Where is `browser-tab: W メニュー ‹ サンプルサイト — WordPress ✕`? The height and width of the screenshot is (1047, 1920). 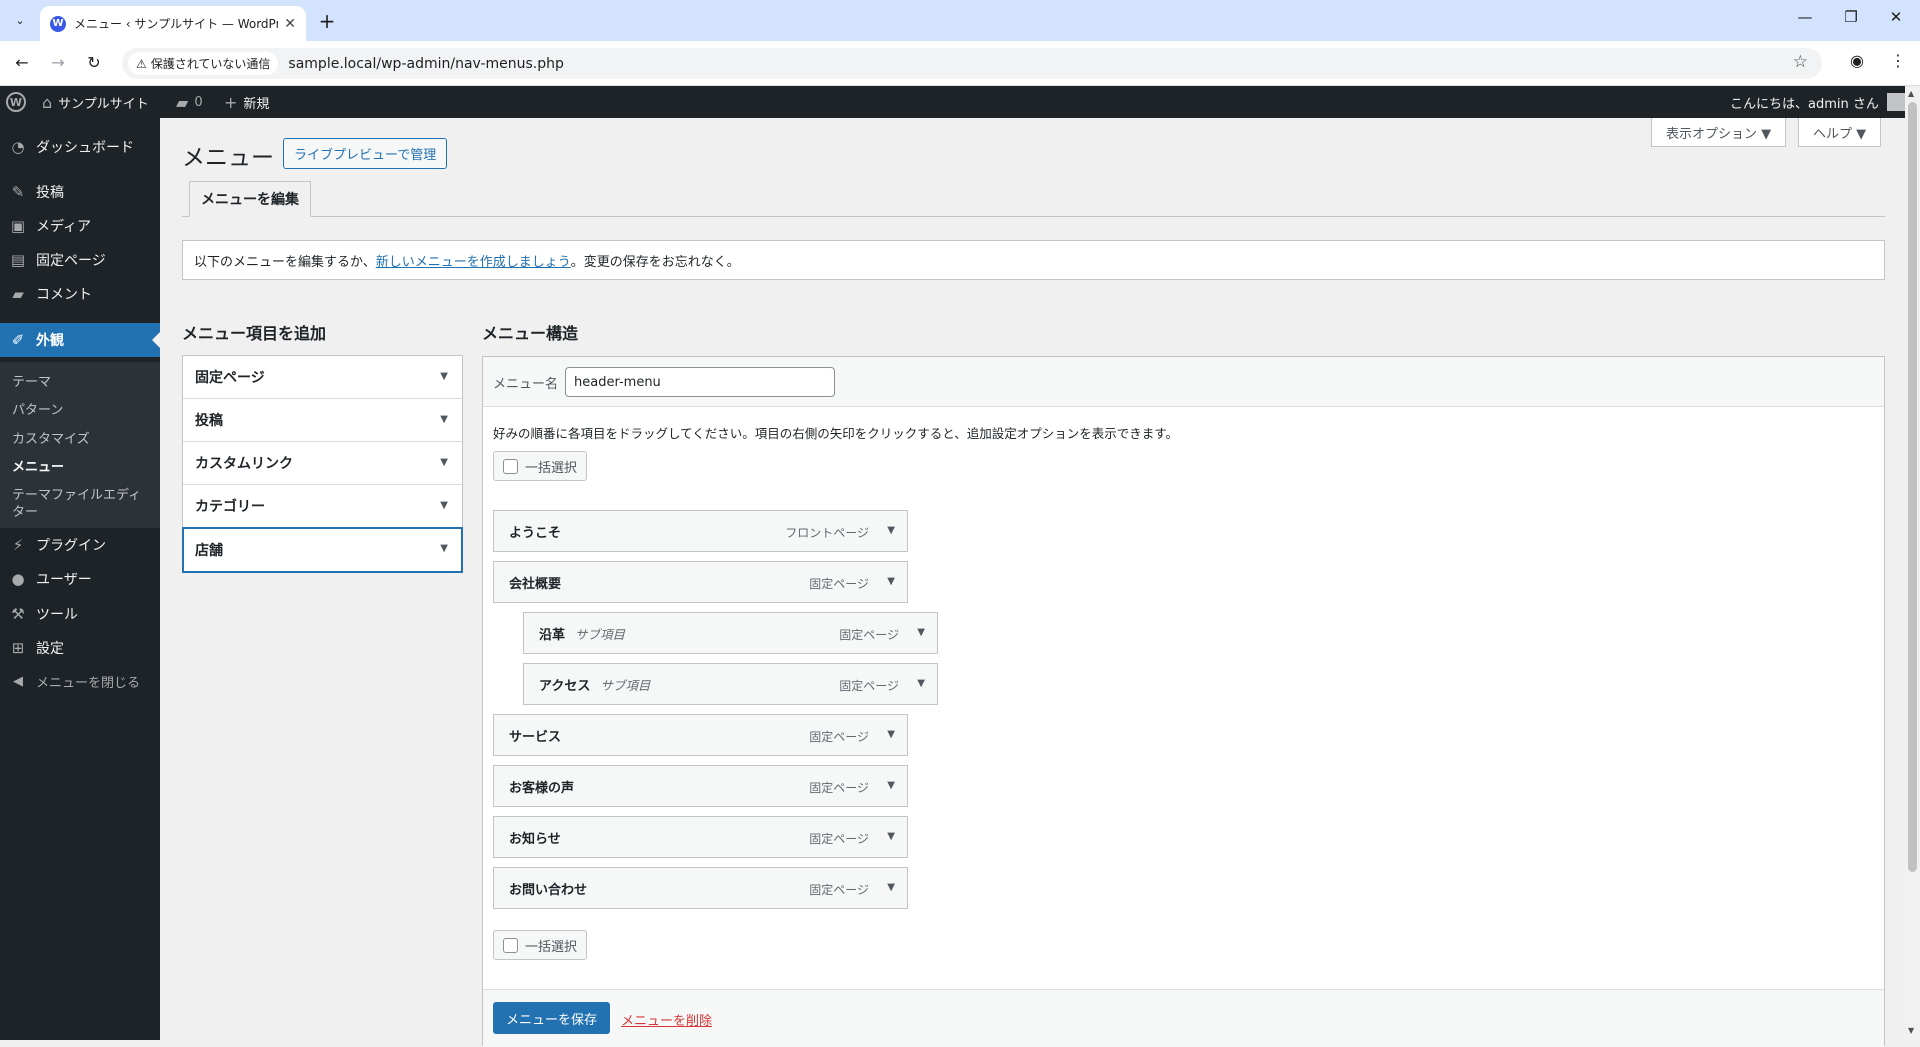
browser-tab: W メニュー ‹ サンプルサイト — WordPress ✕ is located at coordinates (173, 23).